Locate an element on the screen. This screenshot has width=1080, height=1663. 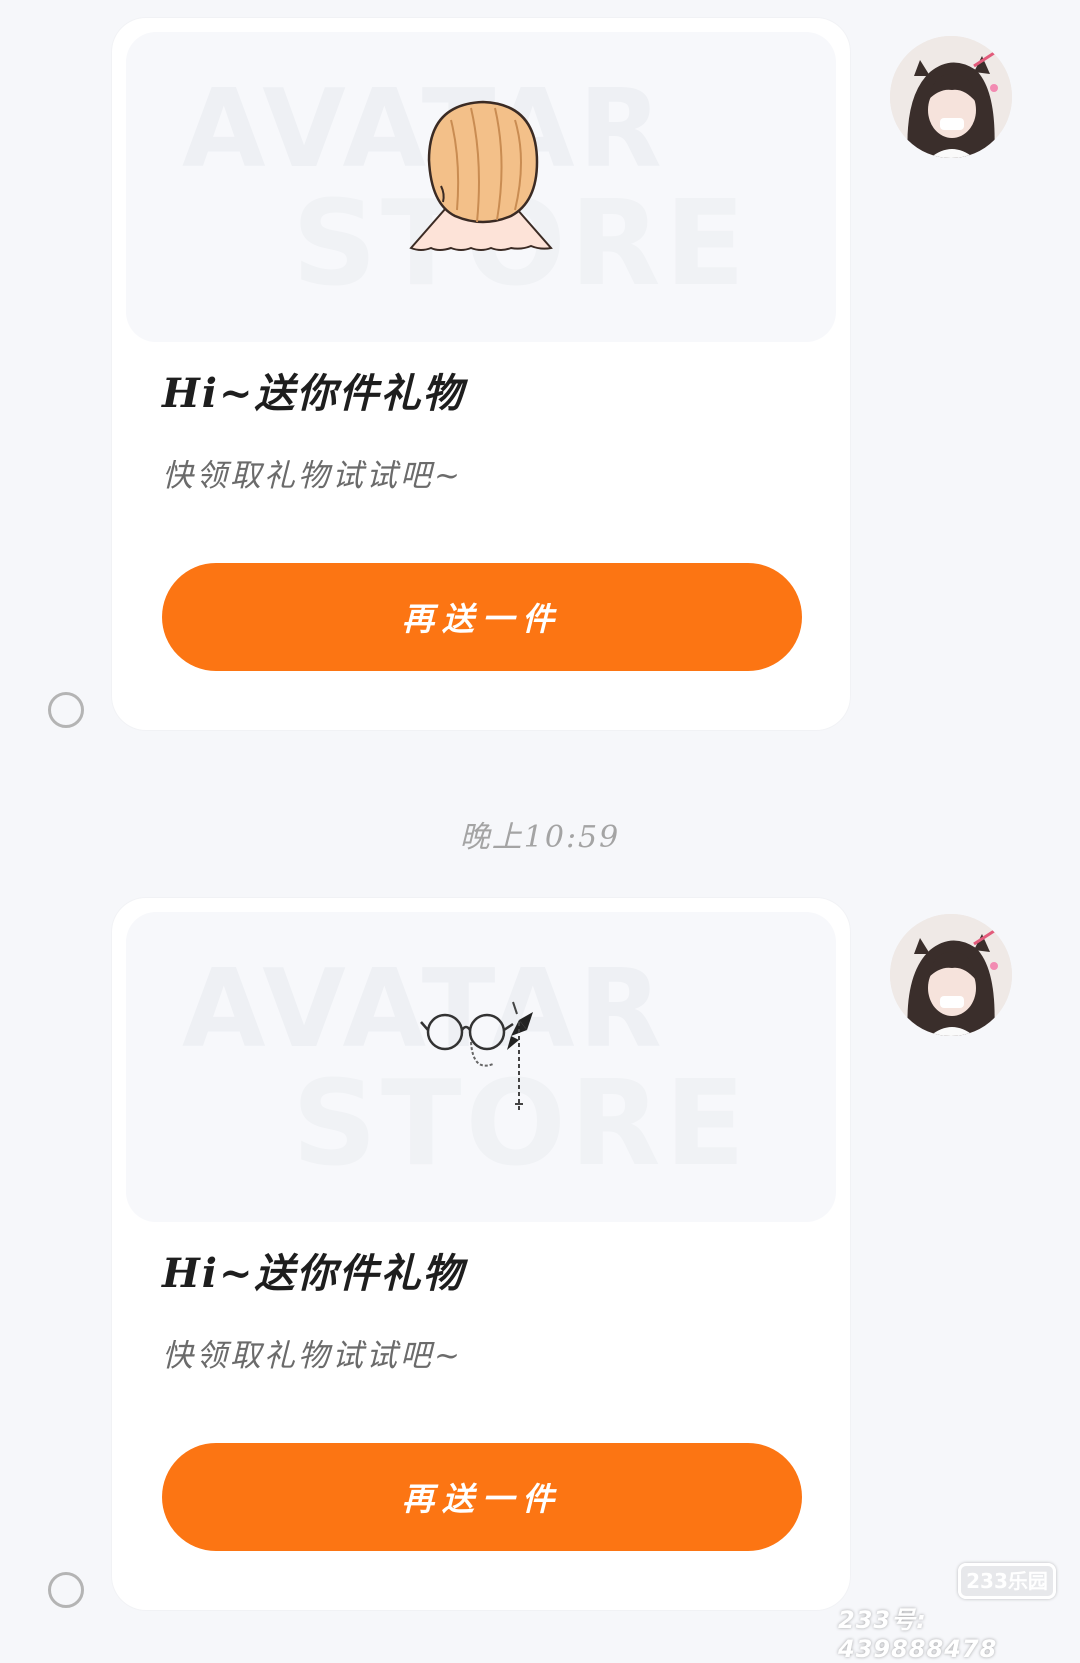
site-id-text: 233号: 439888478 is located at coordinates (918, 1634).